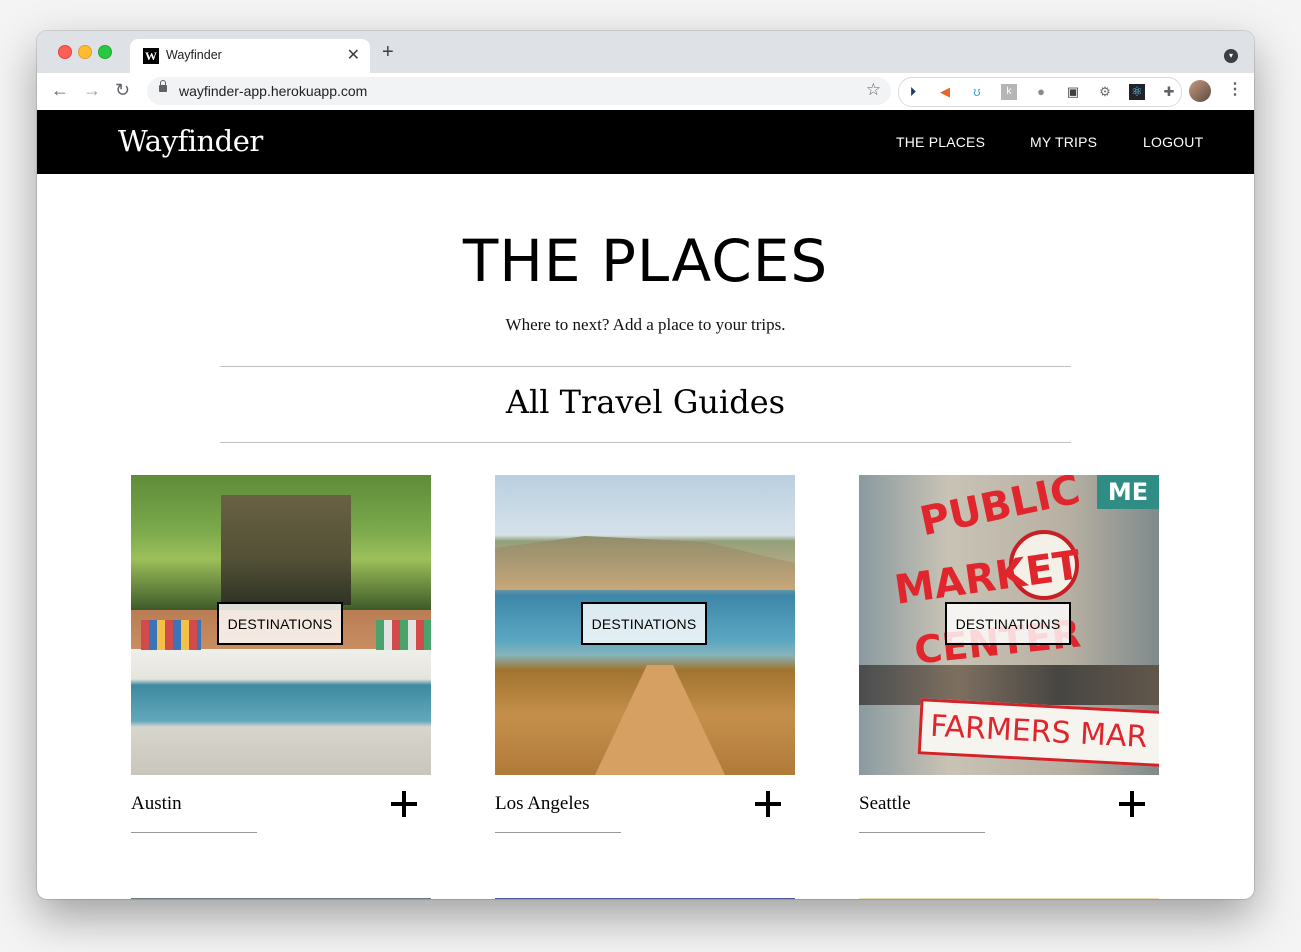  Describe the element at coordinates (105, 52) in the screenshot. I see `maximize-window-button` at that location.